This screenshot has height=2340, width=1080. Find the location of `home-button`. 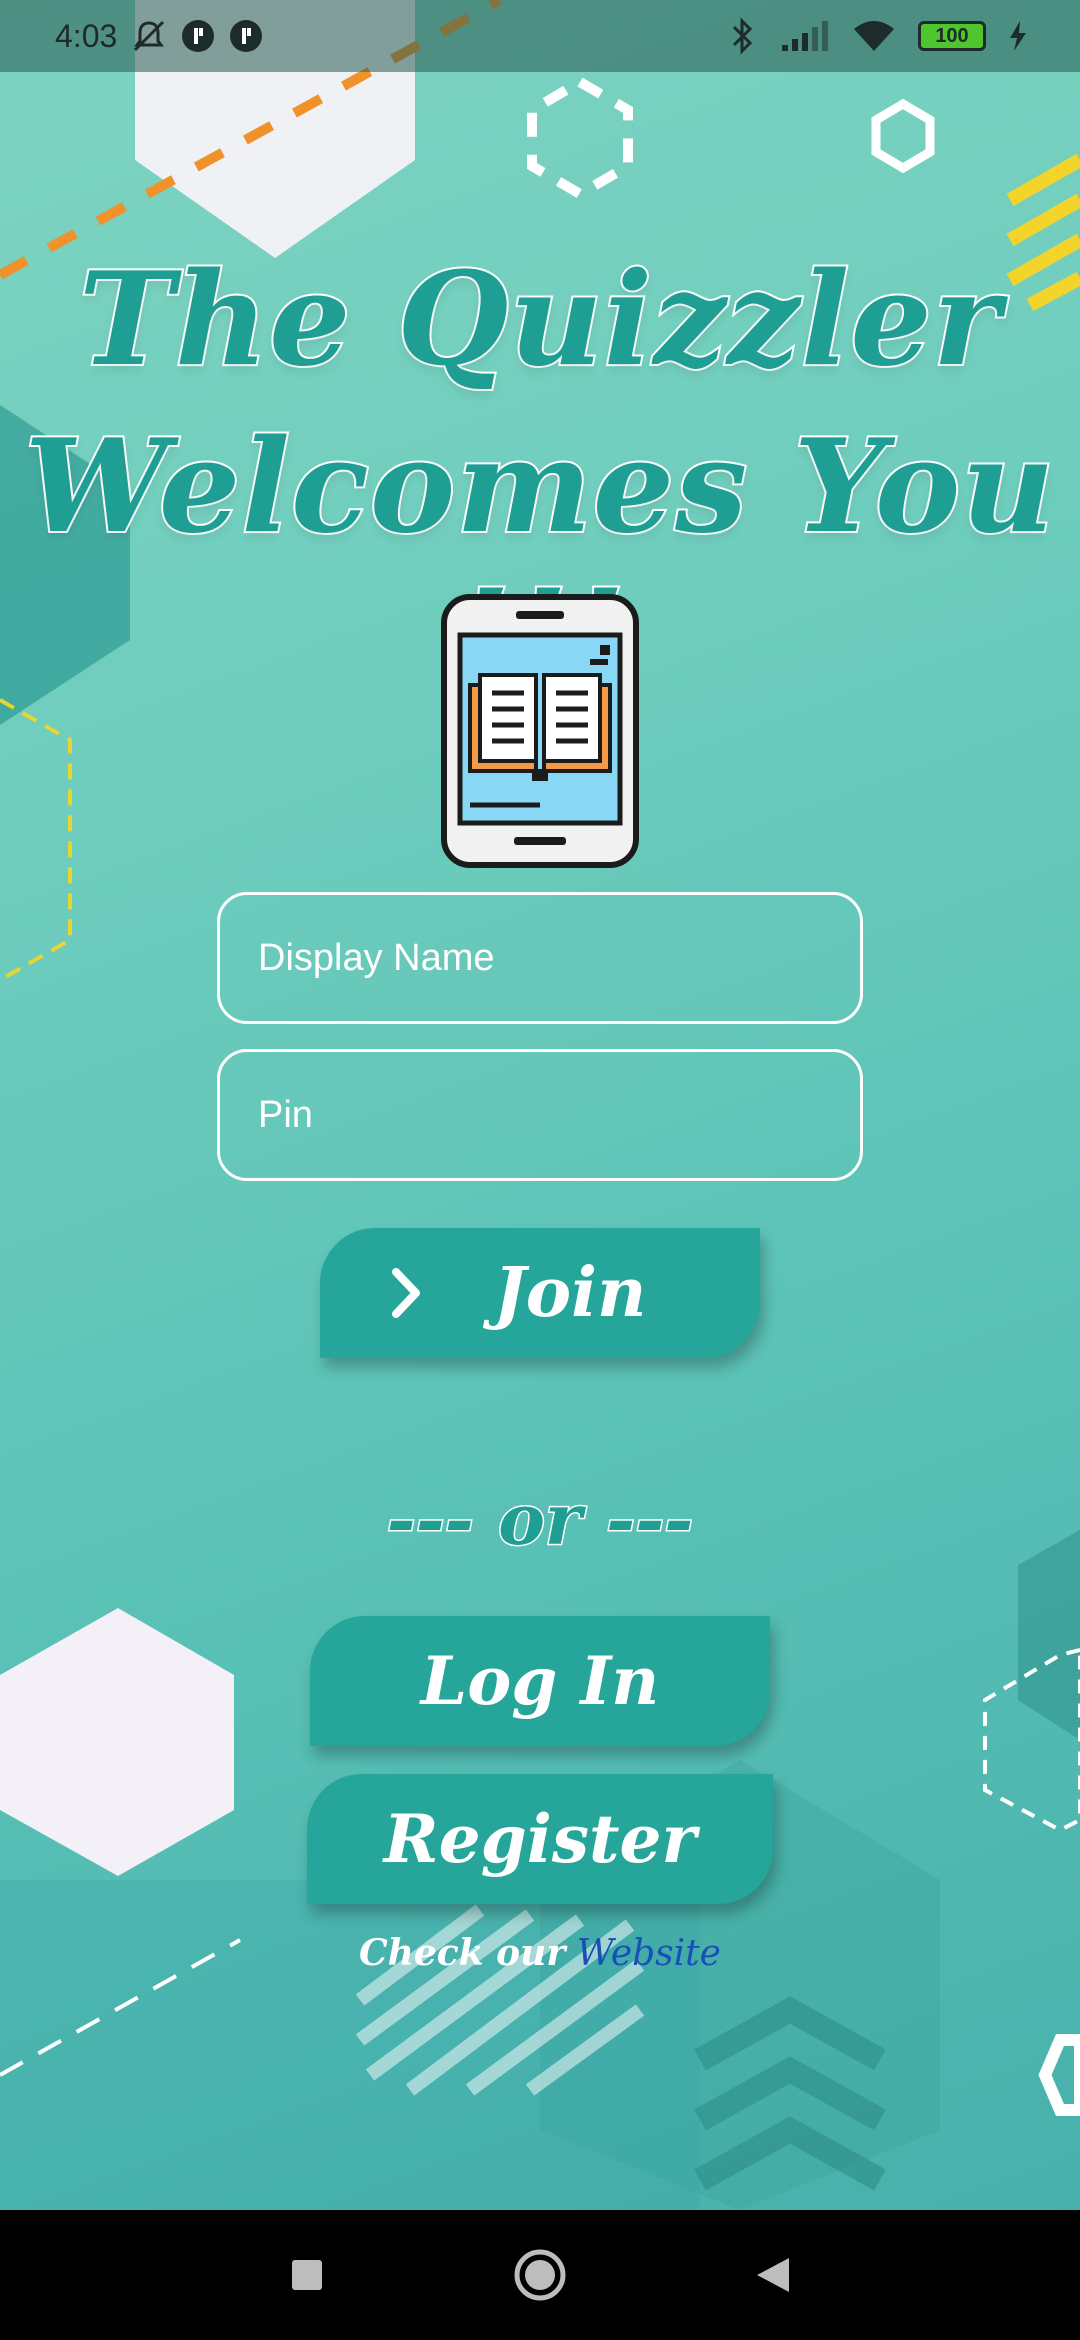

home-button is located at coordinates (540, 2275).